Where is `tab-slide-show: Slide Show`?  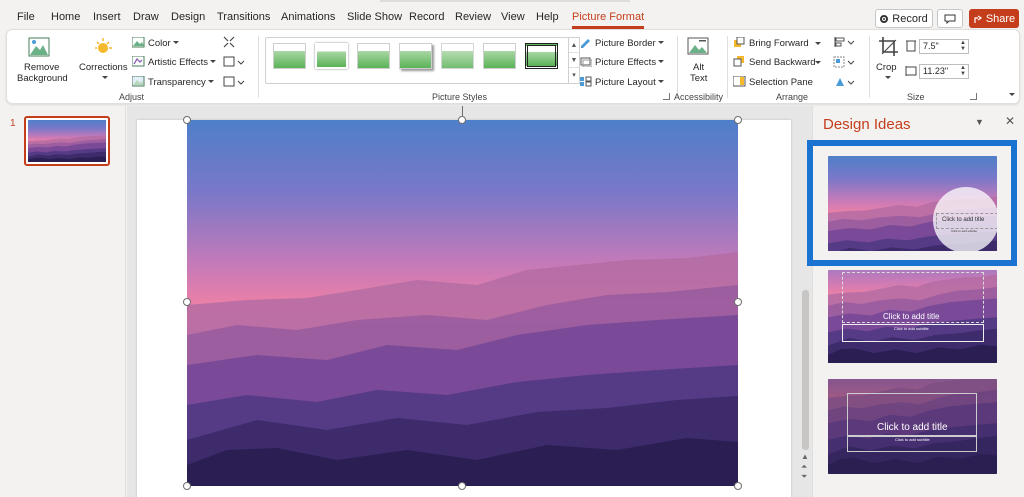
tab-slide-show: Slide Show is located at coordinates (374, 17).